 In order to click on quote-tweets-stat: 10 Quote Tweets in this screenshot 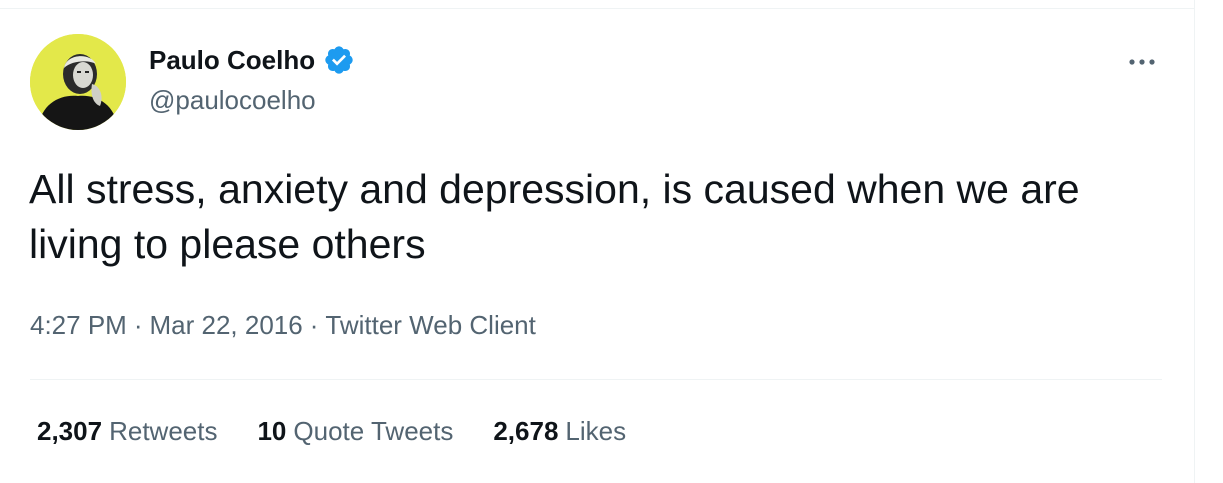, I will do `click(355, 431)`.